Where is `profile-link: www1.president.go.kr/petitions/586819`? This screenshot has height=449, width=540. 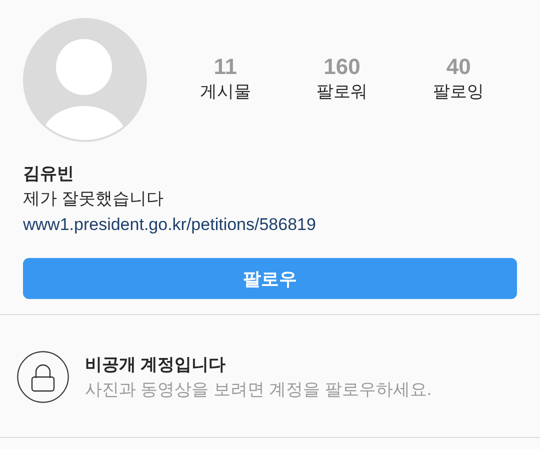 profile-link: www1.president.go.kr/petitions/586819 is located at coordinates (169, 225).